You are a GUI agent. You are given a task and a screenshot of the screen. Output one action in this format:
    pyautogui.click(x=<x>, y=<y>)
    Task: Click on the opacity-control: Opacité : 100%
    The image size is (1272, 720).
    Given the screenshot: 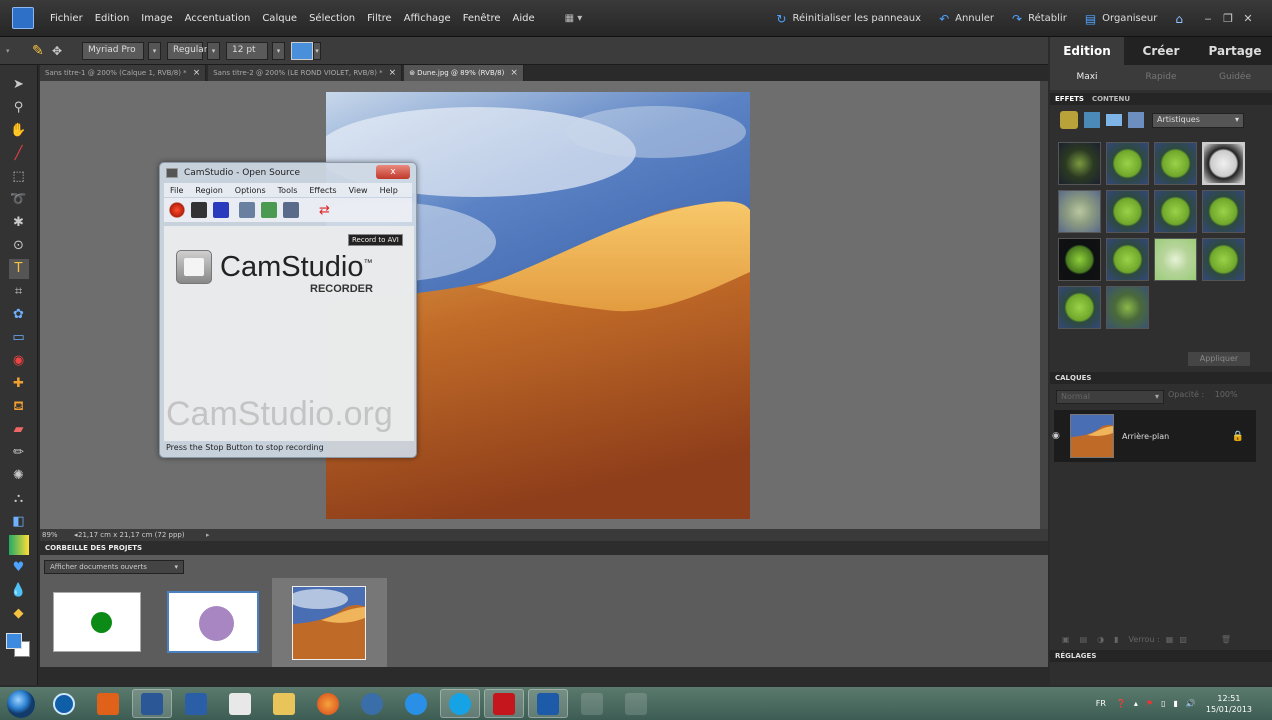 What is the action you would take?
    pyautogui.click(x=1209, y=397)
    